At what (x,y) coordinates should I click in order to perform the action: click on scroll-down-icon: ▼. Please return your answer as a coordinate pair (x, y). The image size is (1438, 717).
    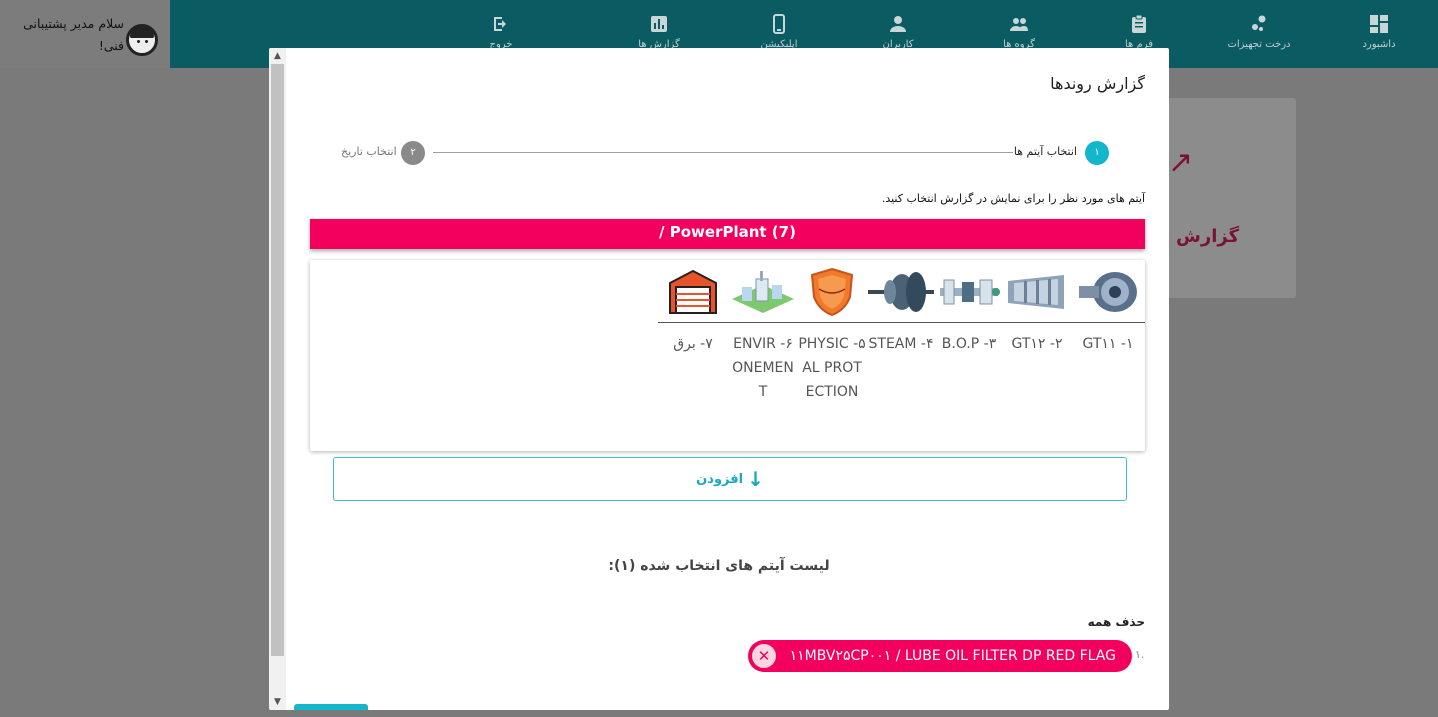
    Looking at the image, I should click on (277, 702).